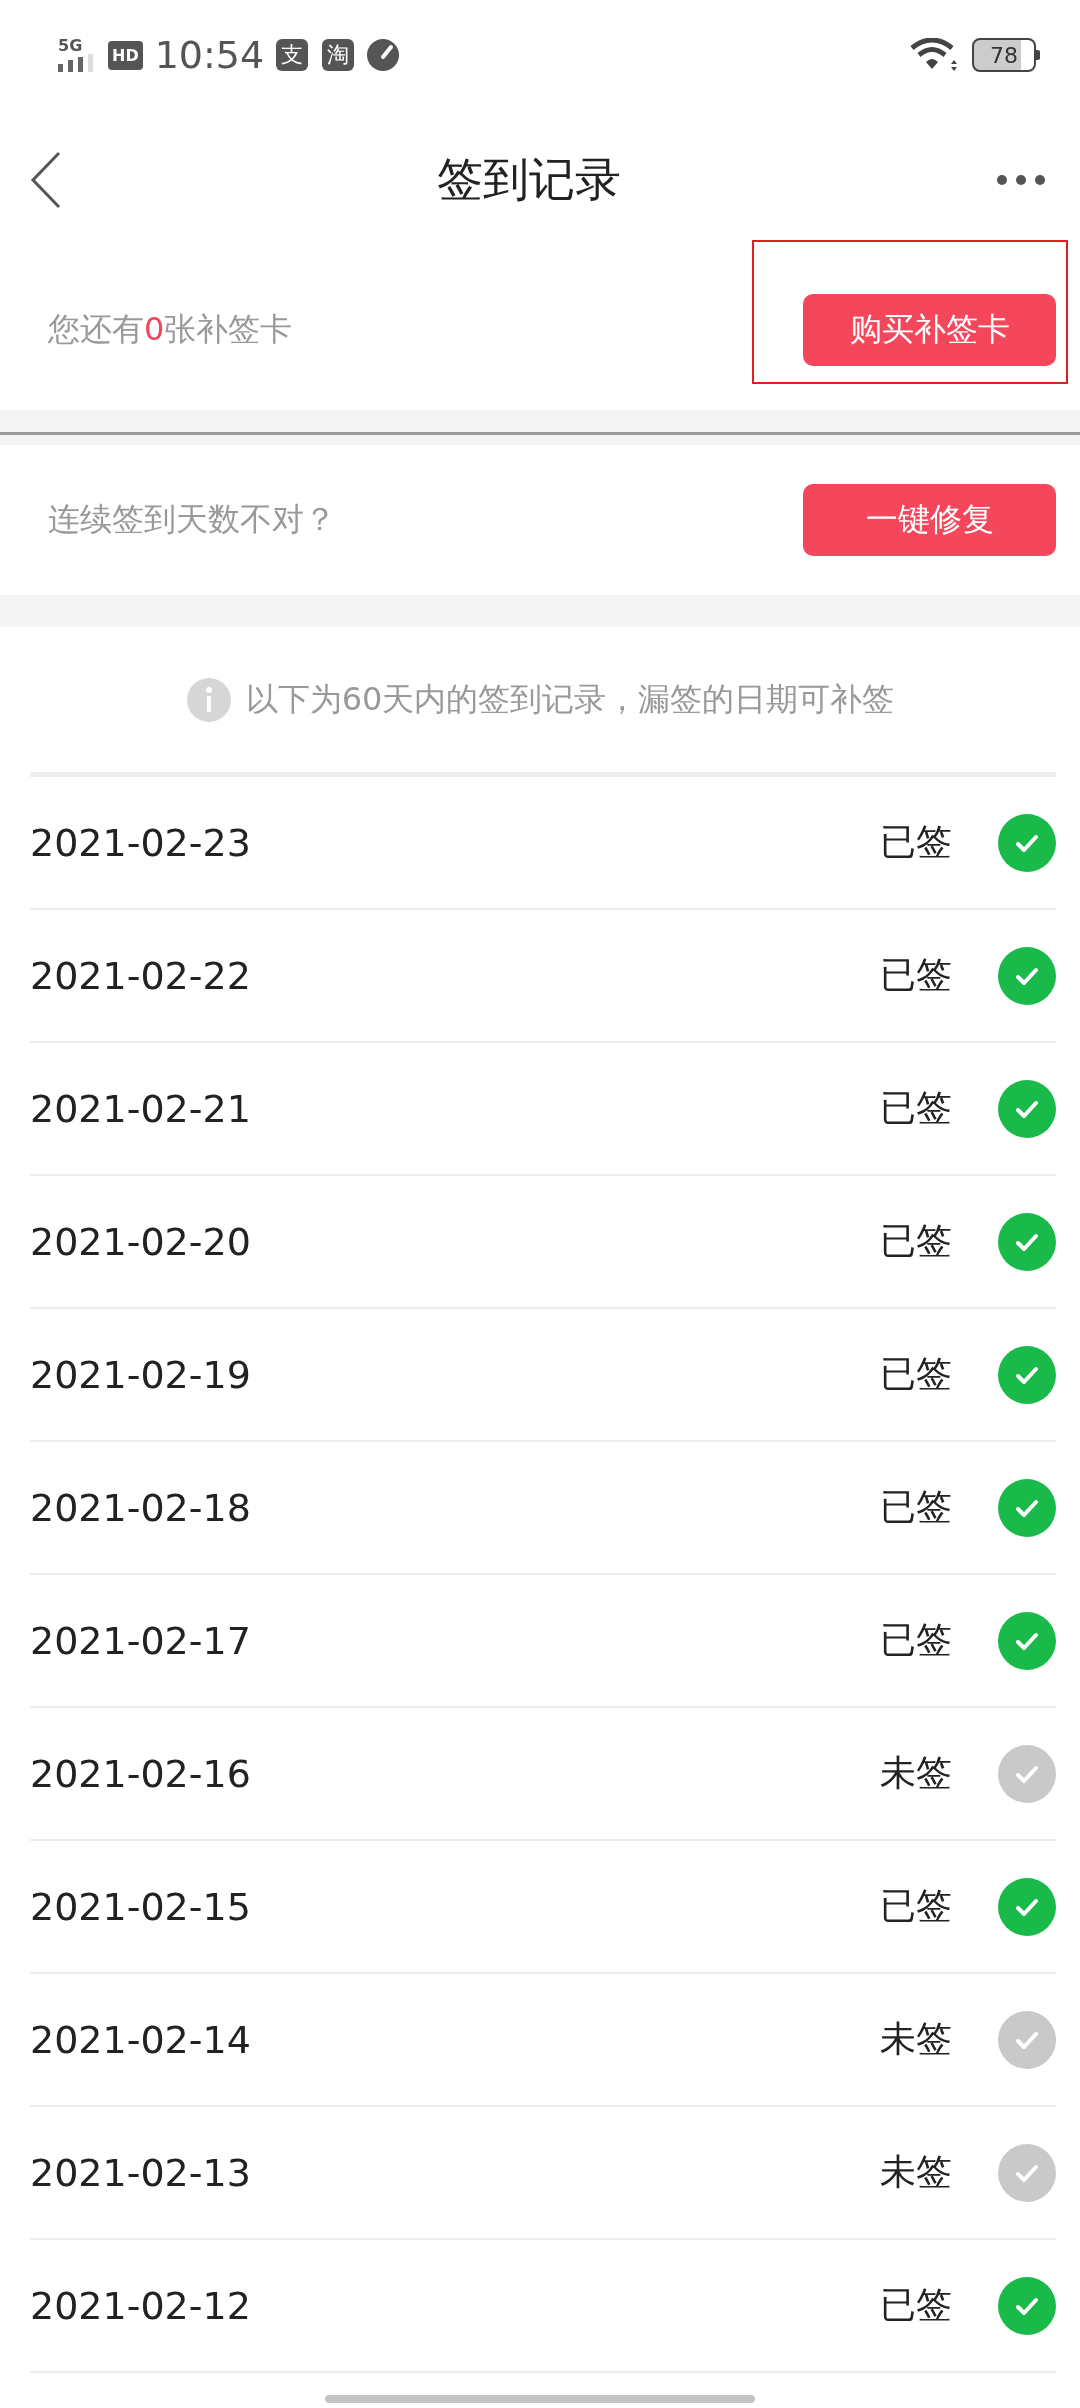  Describe the element at coordinates (77, 63) in the screenshot. I see `signal-icon` at that location.